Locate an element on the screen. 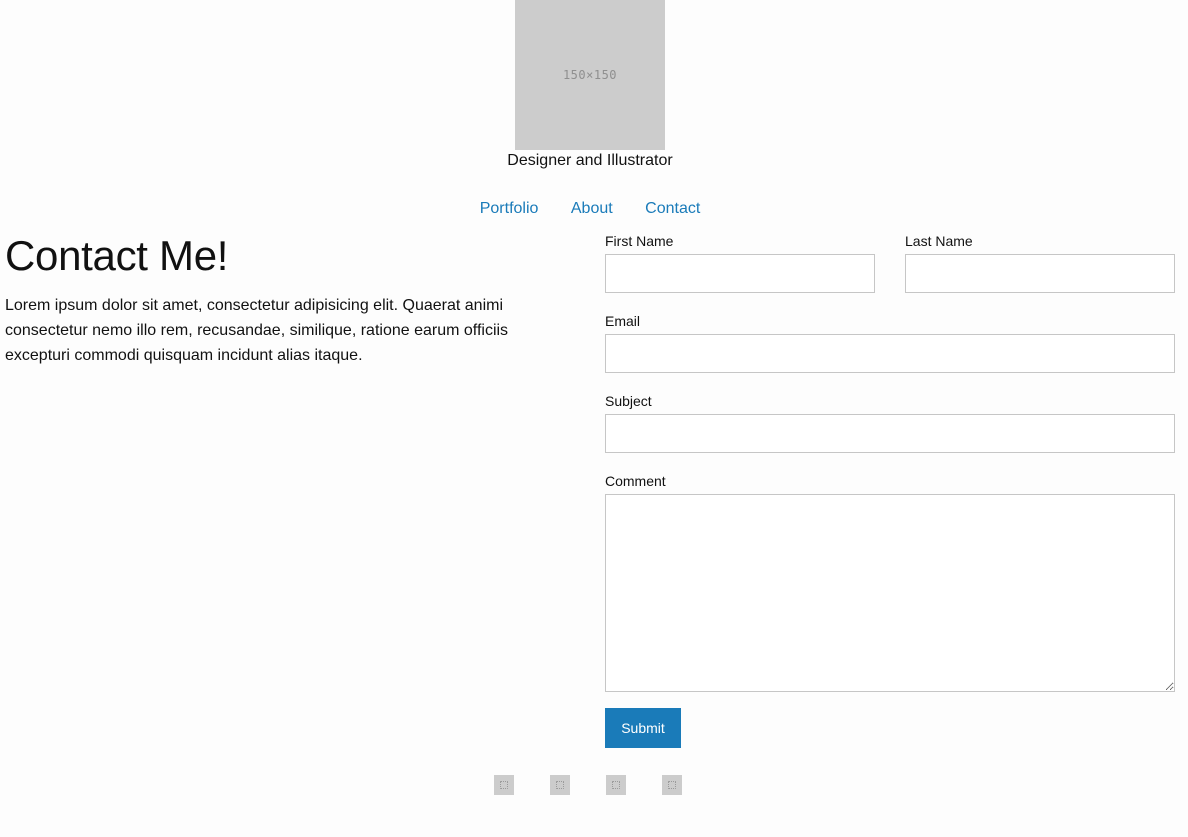 Image resolution: width=1188 pixels, height=837 pixels. nav-item-contact: Contact is located at coordinates (672, 208).